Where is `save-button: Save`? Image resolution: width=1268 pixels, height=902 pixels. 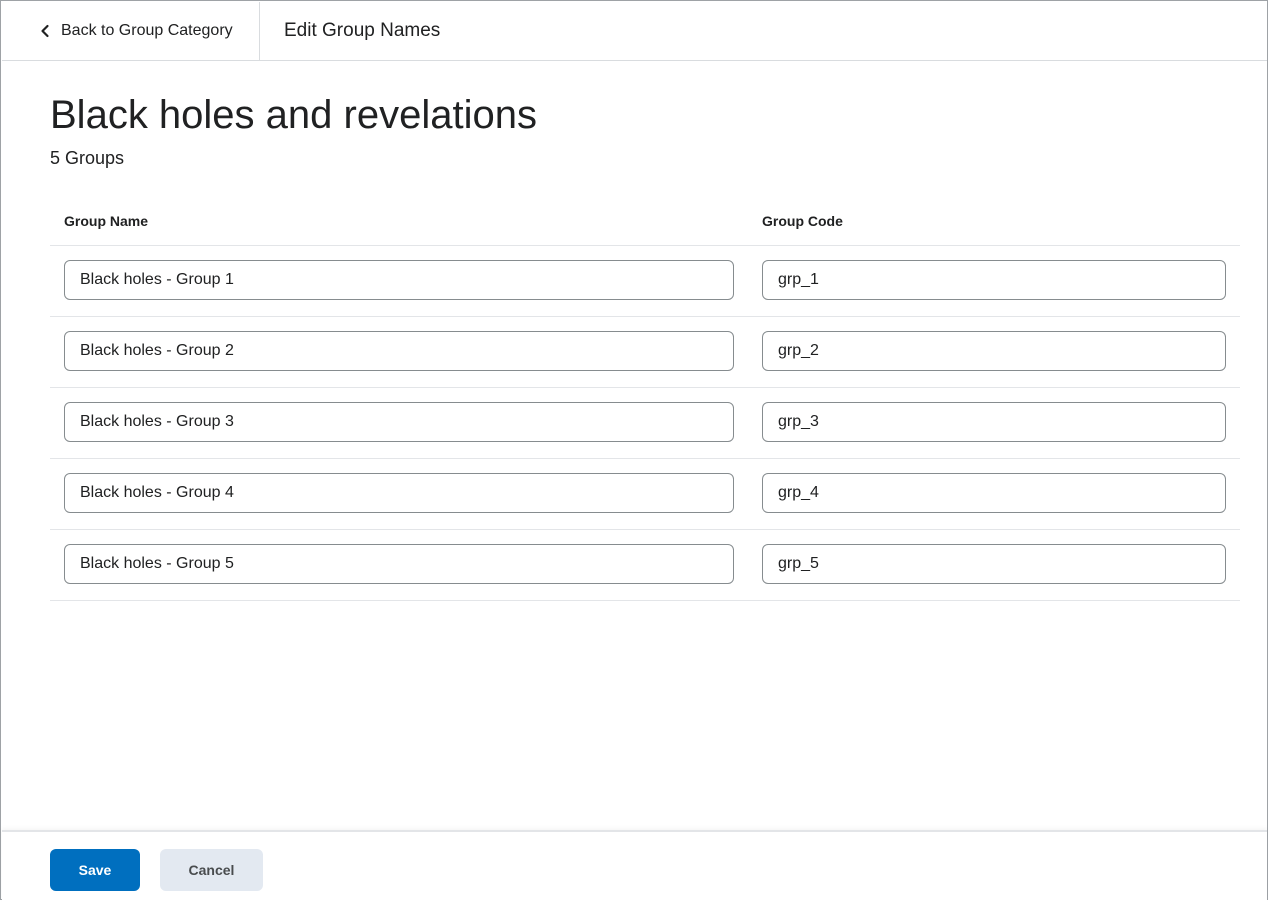 save-button: Save is located at coordinates (95, 870).